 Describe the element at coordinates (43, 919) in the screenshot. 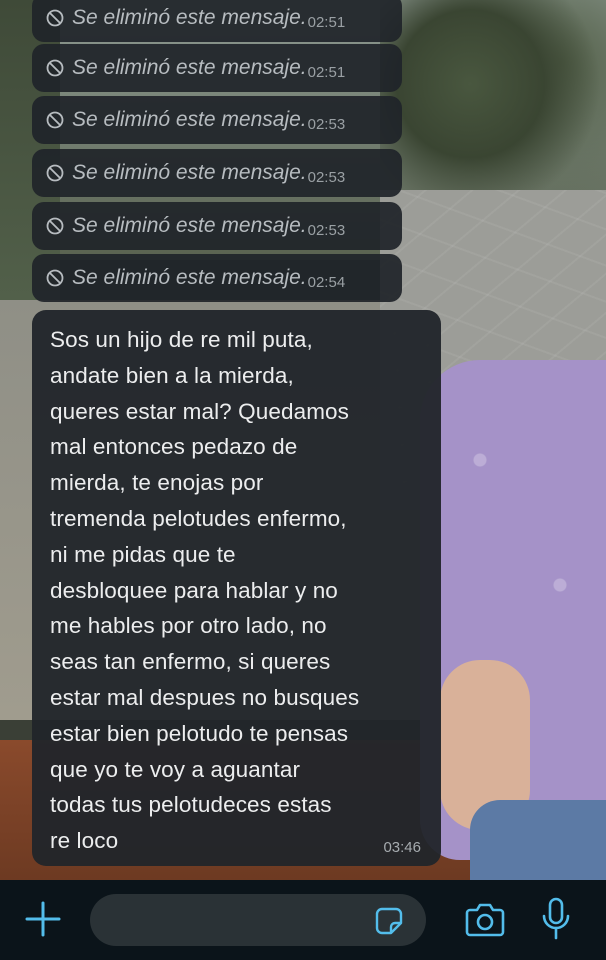

I see `plus-icon` at that location.